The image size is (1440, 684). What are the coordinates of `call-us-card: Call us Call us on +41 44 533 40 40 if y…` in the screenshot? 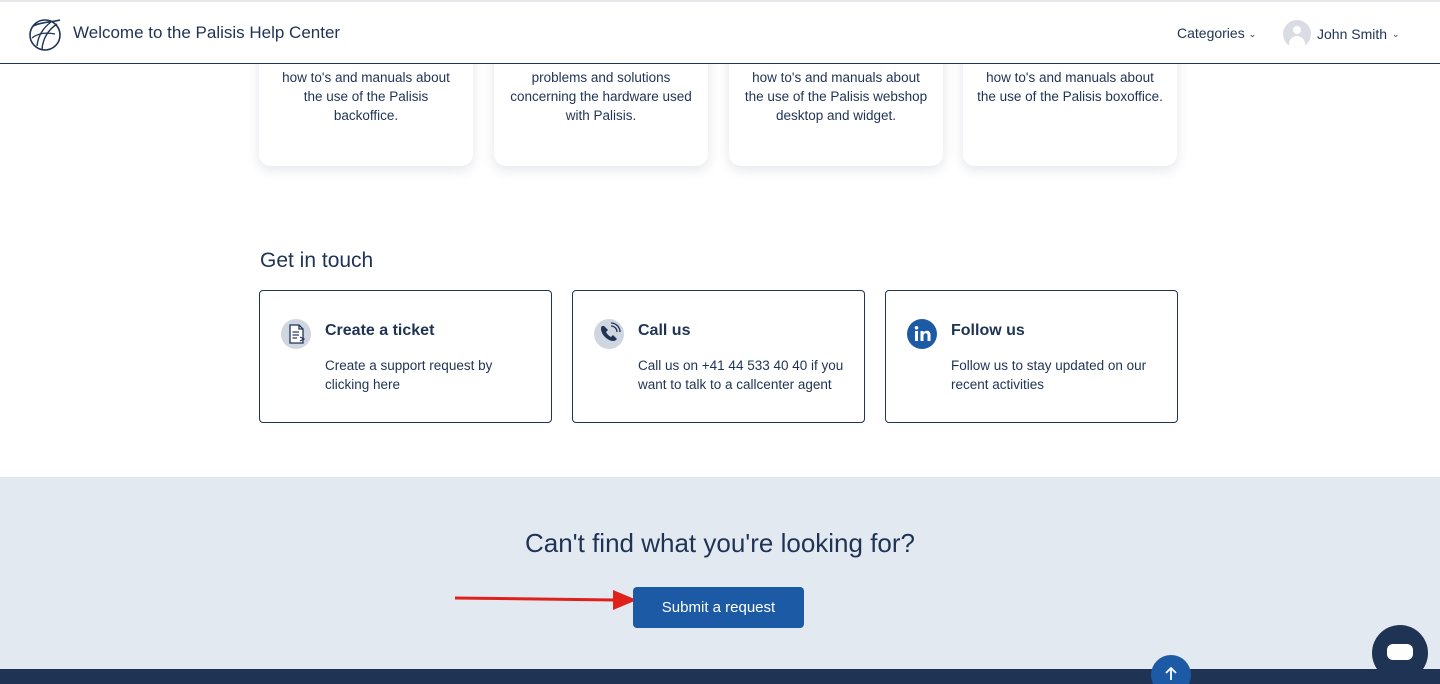 It's located at (718, 356).